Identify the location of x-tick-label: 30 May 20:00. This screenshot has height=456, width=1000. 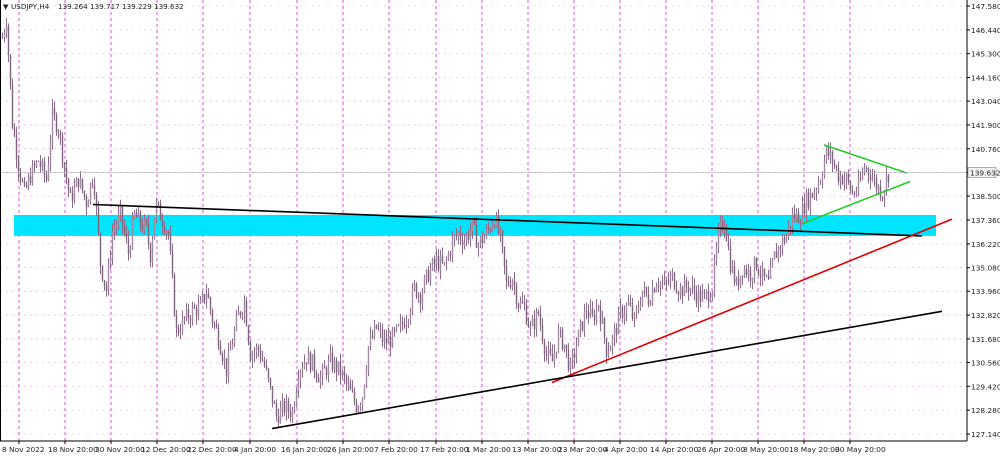
(860, 449).